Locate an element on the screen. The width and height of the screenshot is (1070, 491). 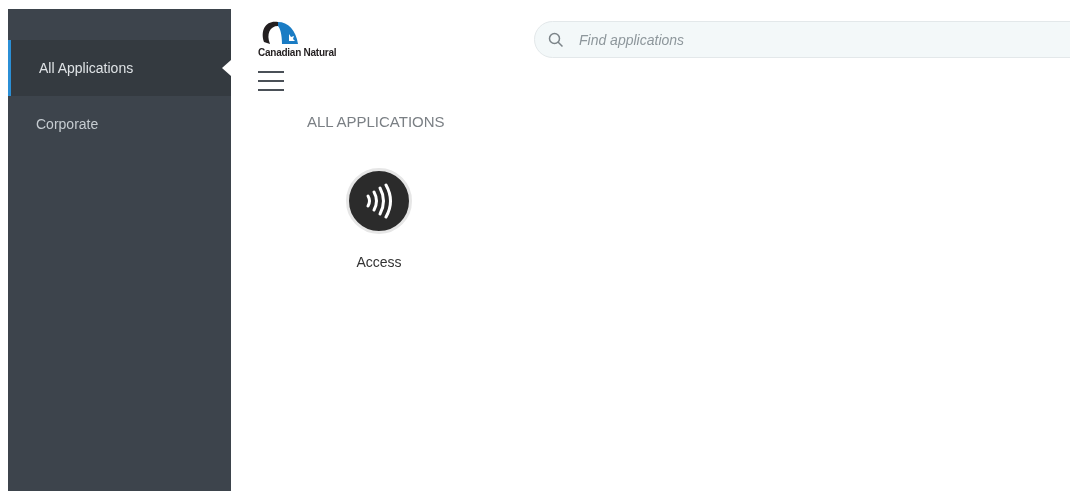
section-title: ALL APPLICATIONS is located at coordinates (376, 122).